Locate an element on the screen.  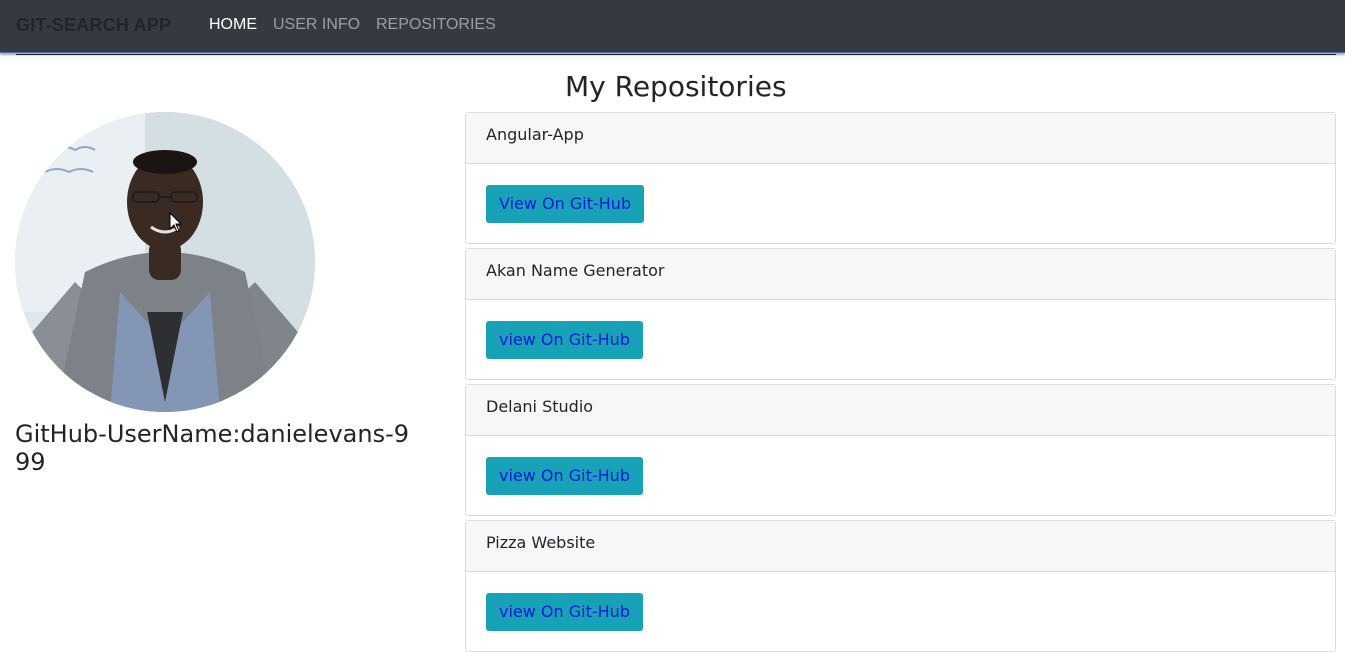
repo-card: Delani Studio view On Git-Hub is located at coordinates (900, 450).